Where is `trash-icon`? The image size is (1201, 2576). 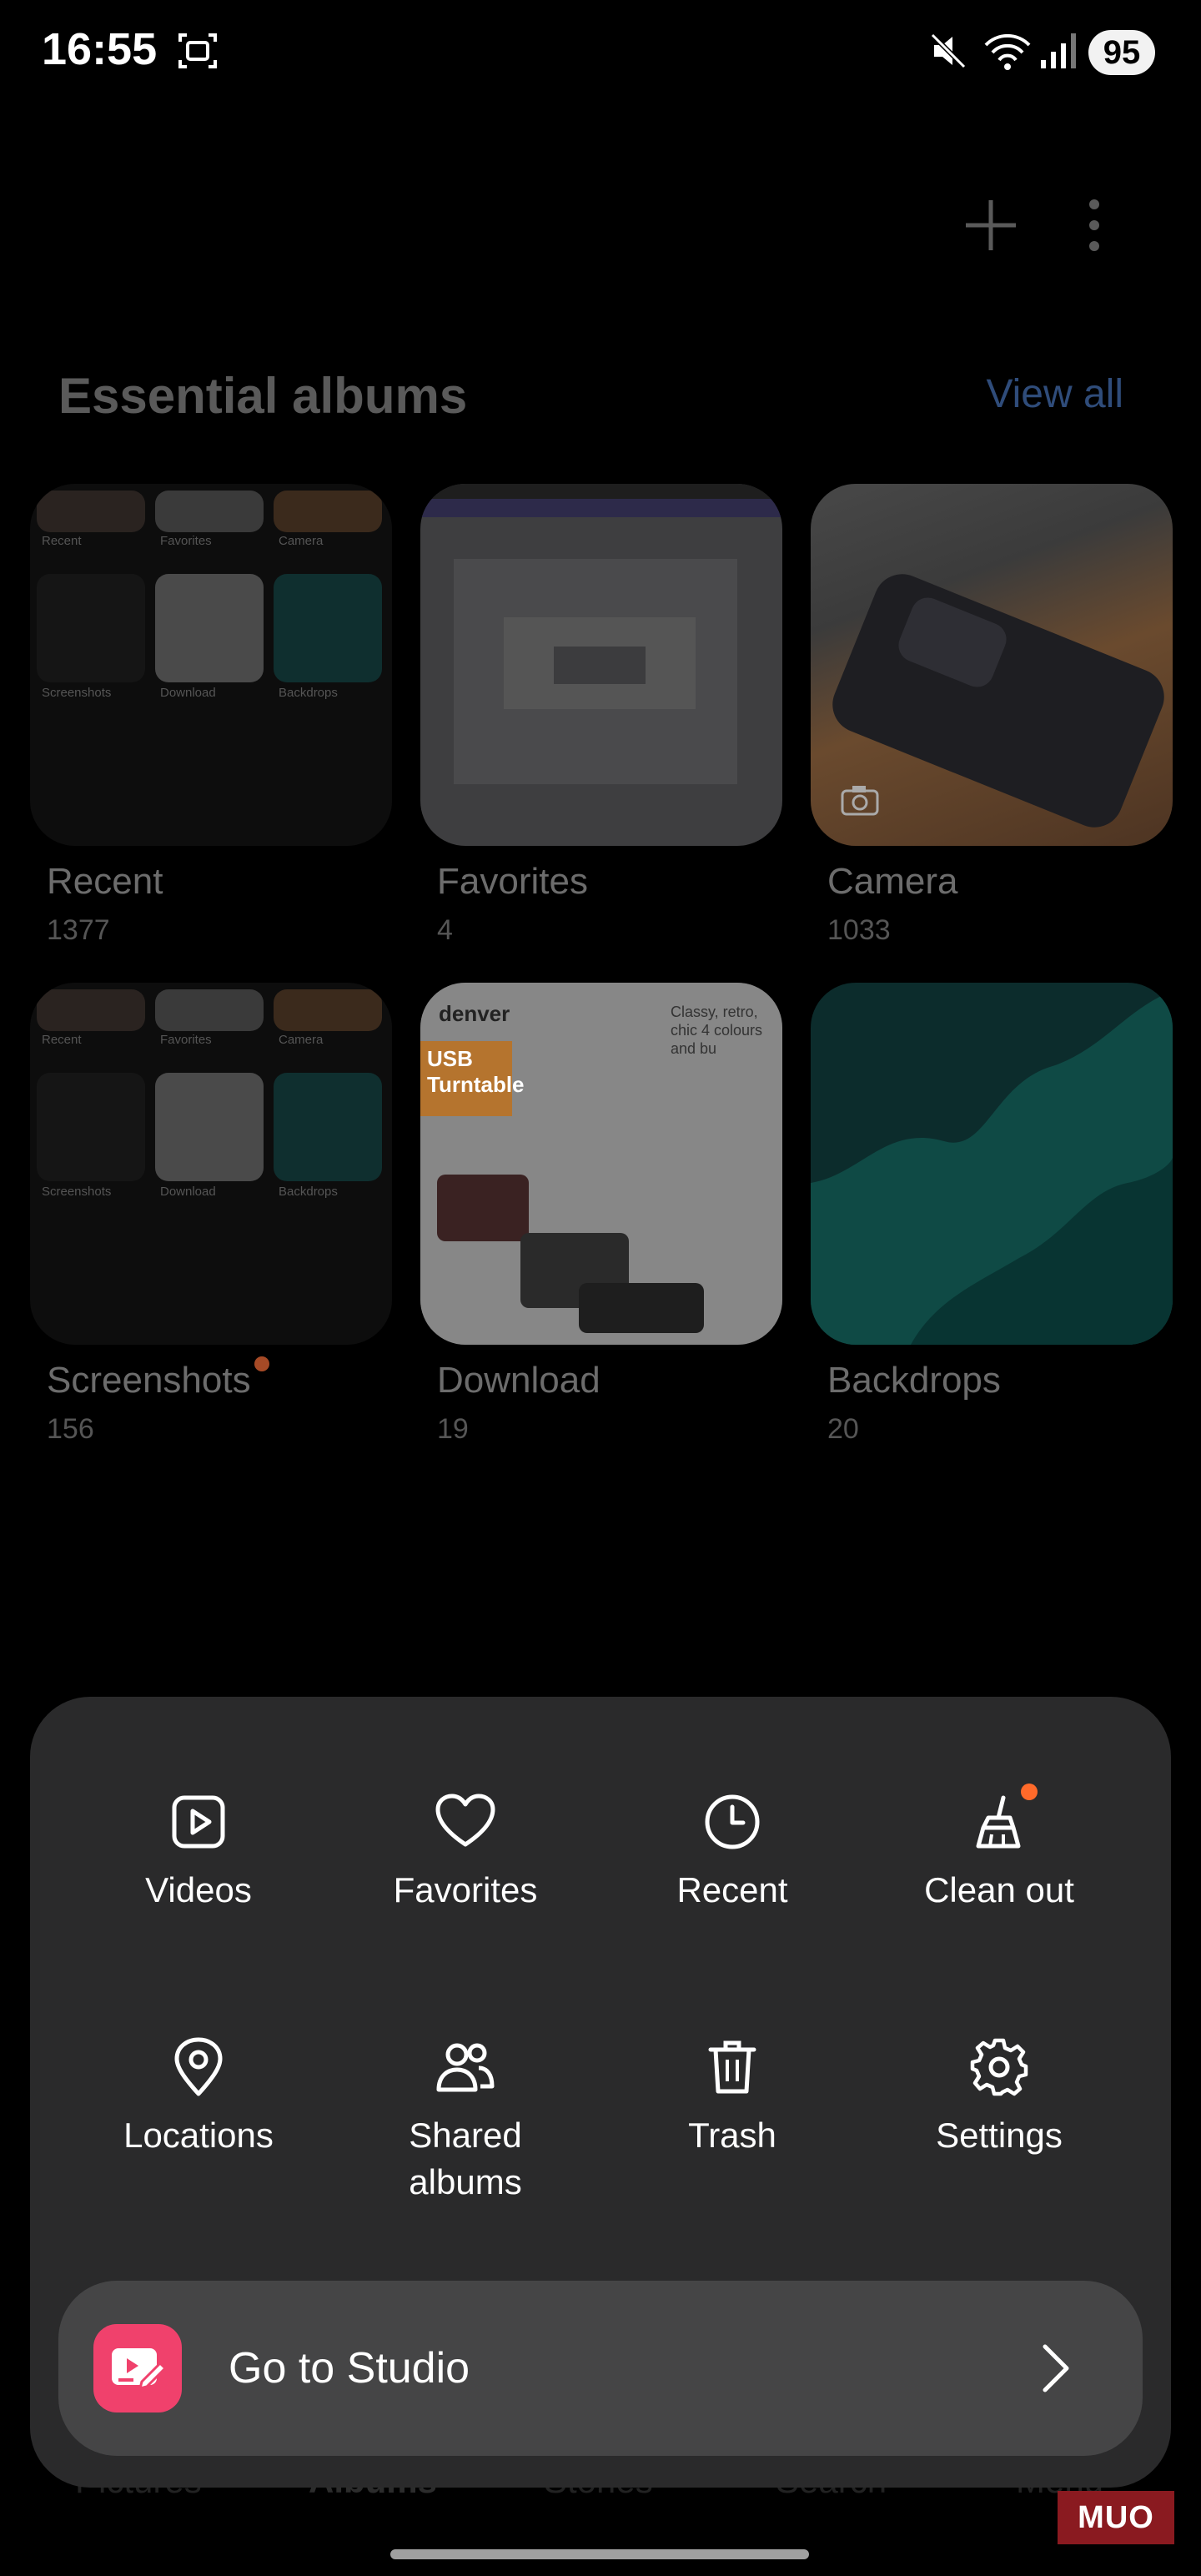
trash-icon is located at coordinates (733, 2067).